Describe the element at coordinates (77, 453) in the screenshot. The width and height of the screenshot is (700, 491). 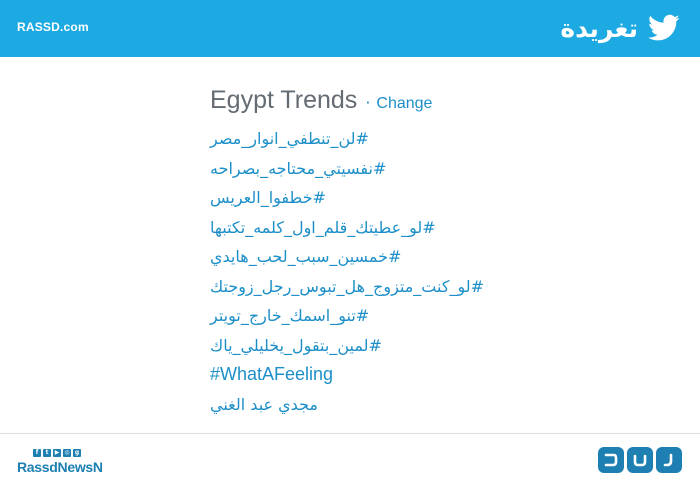
I see `googleplus-icon: g` at that location.